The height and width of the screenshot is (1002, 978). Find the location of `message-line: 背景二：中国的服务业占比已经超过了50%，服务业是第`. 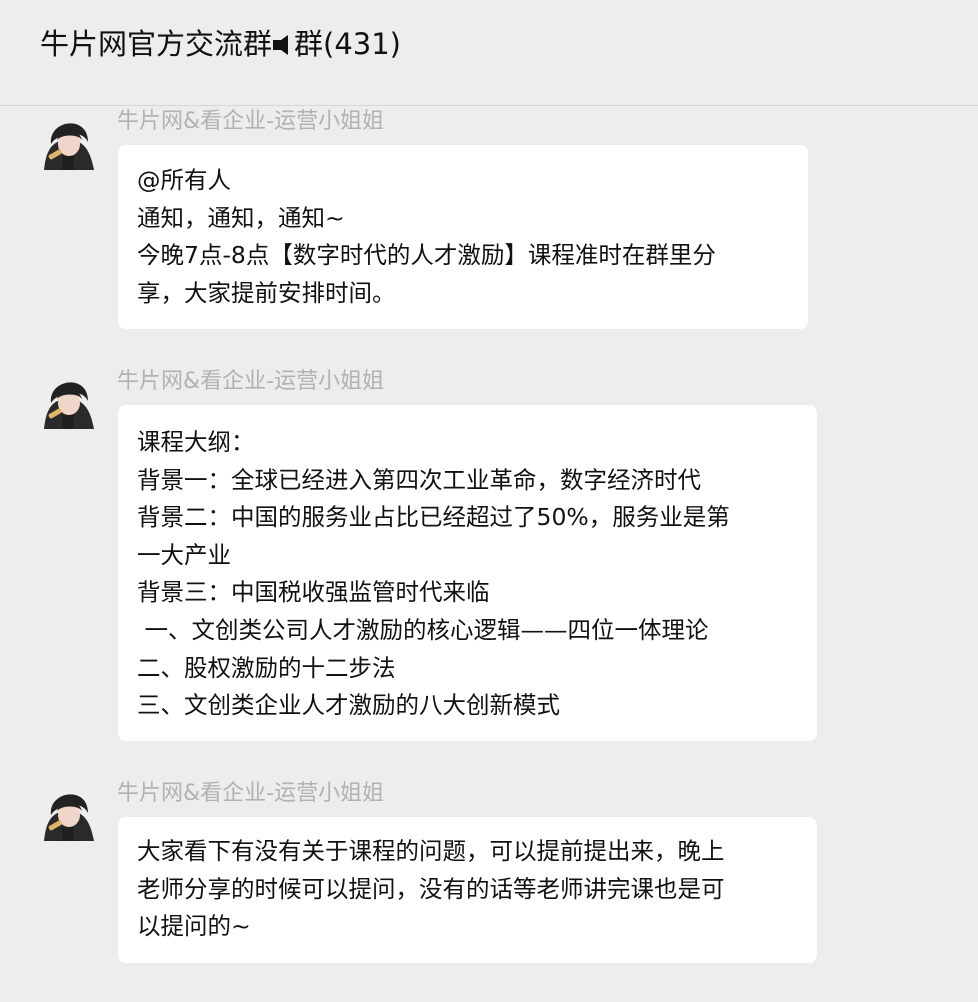

message-line: 背景二：中国的服务业占比已经超过了50%，服务业是第 is located at coordinates (433, 517).